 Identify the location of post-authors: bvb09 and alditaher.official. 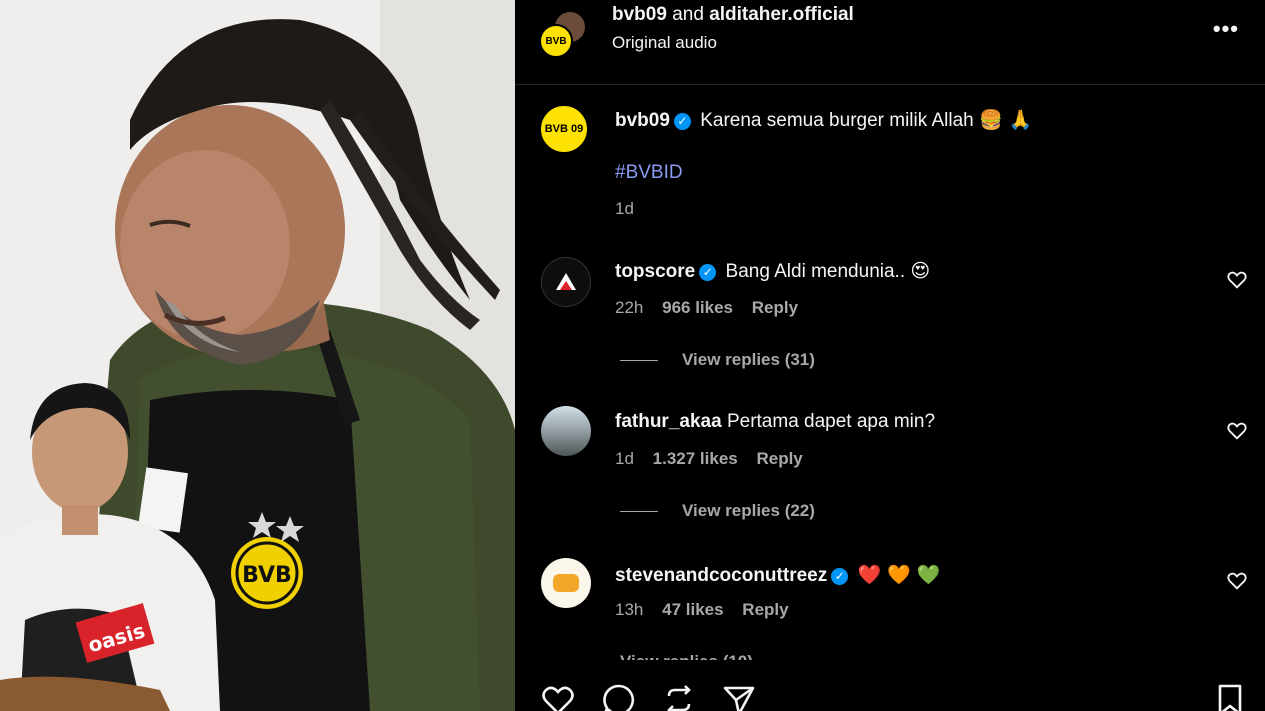
(733, 15).